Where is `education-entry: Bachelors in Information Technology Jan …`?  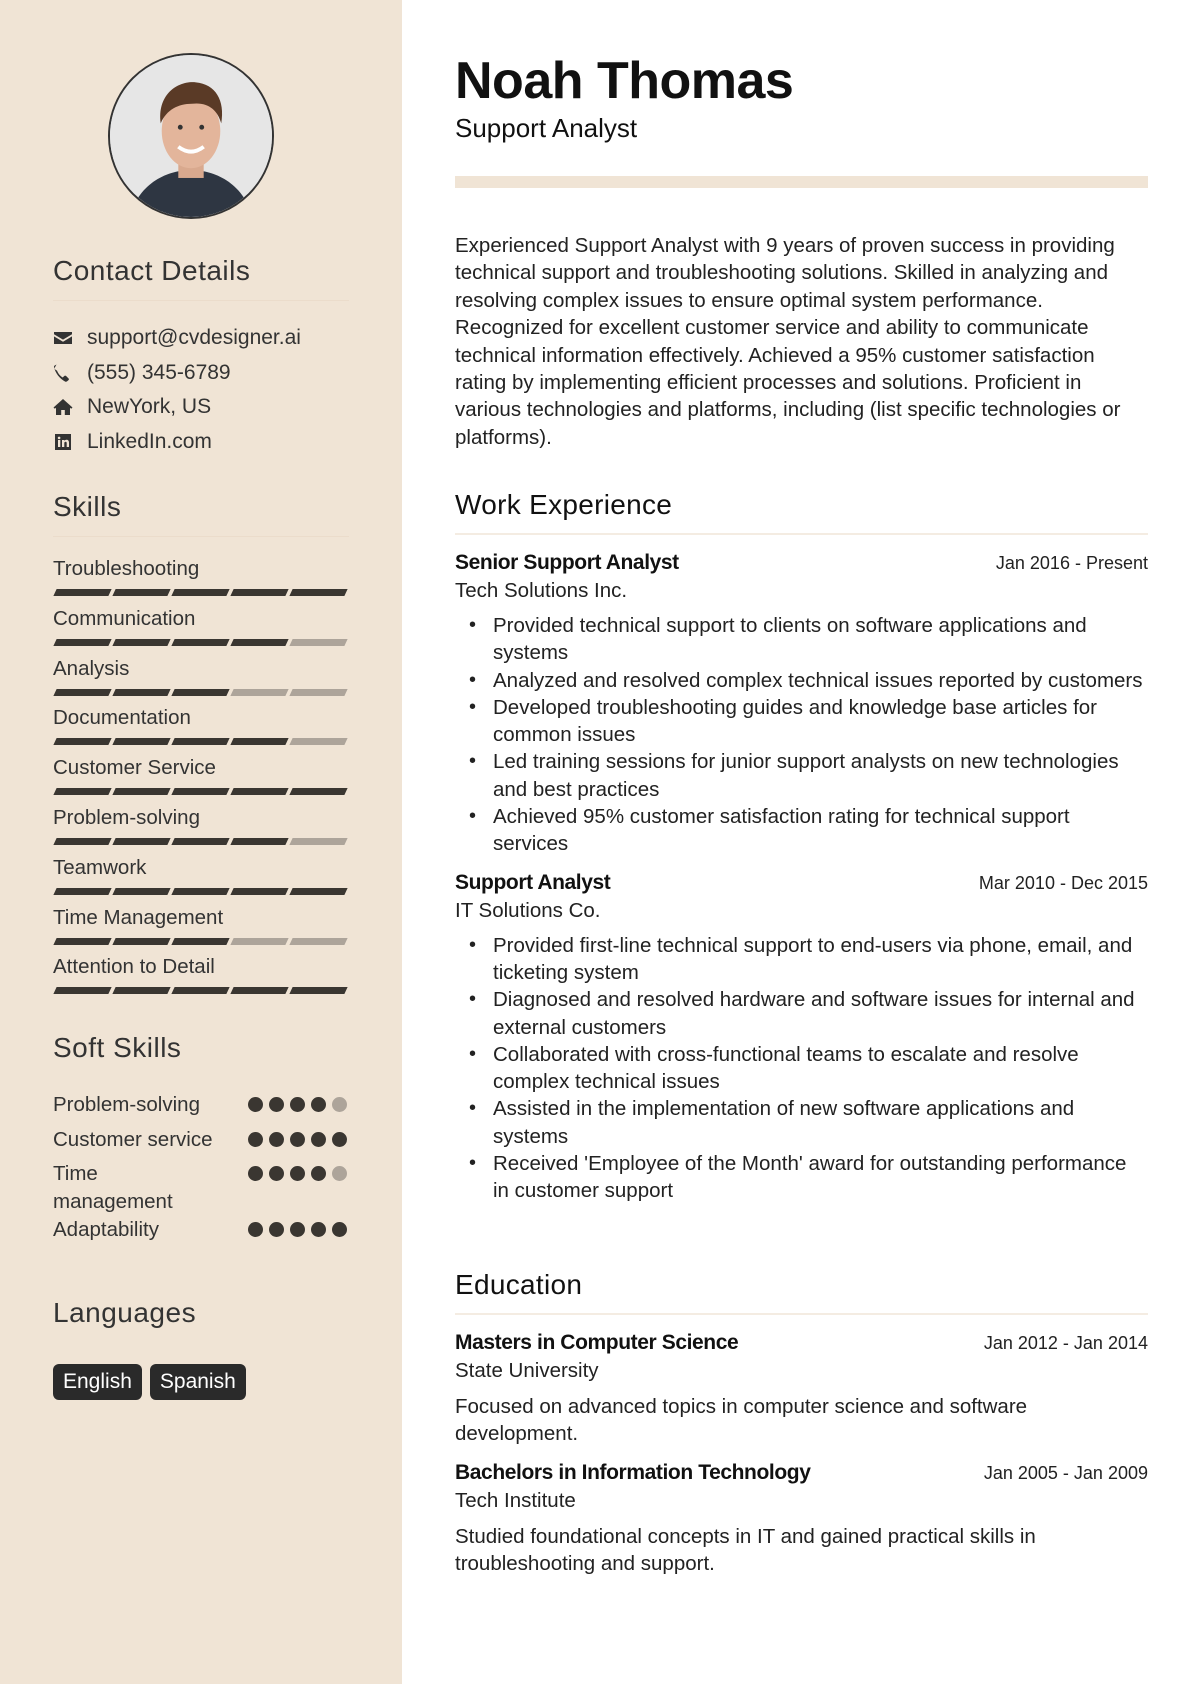 education-entry: Bachelors in Information Technology Jan … is located at coordinates (801, 1518).